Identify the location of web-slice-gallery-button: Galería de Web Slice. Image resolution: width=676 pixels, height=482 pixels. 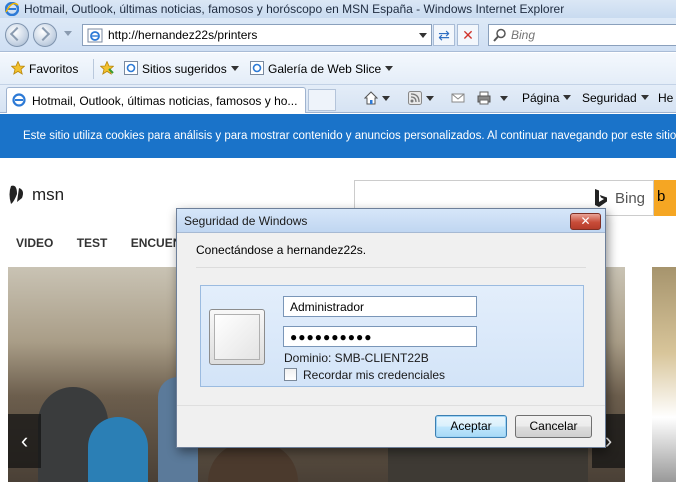
(322, 69).